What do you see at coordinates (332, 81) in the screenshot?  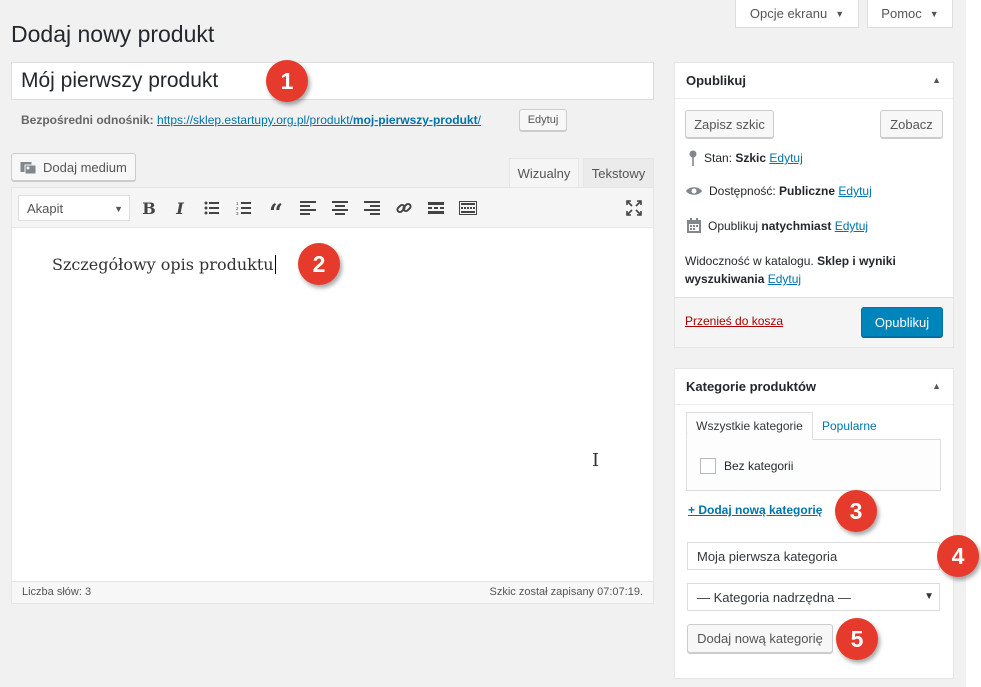 I see `product-title-input: Mój pierwszy produkt` at bounding box center [332, 81].